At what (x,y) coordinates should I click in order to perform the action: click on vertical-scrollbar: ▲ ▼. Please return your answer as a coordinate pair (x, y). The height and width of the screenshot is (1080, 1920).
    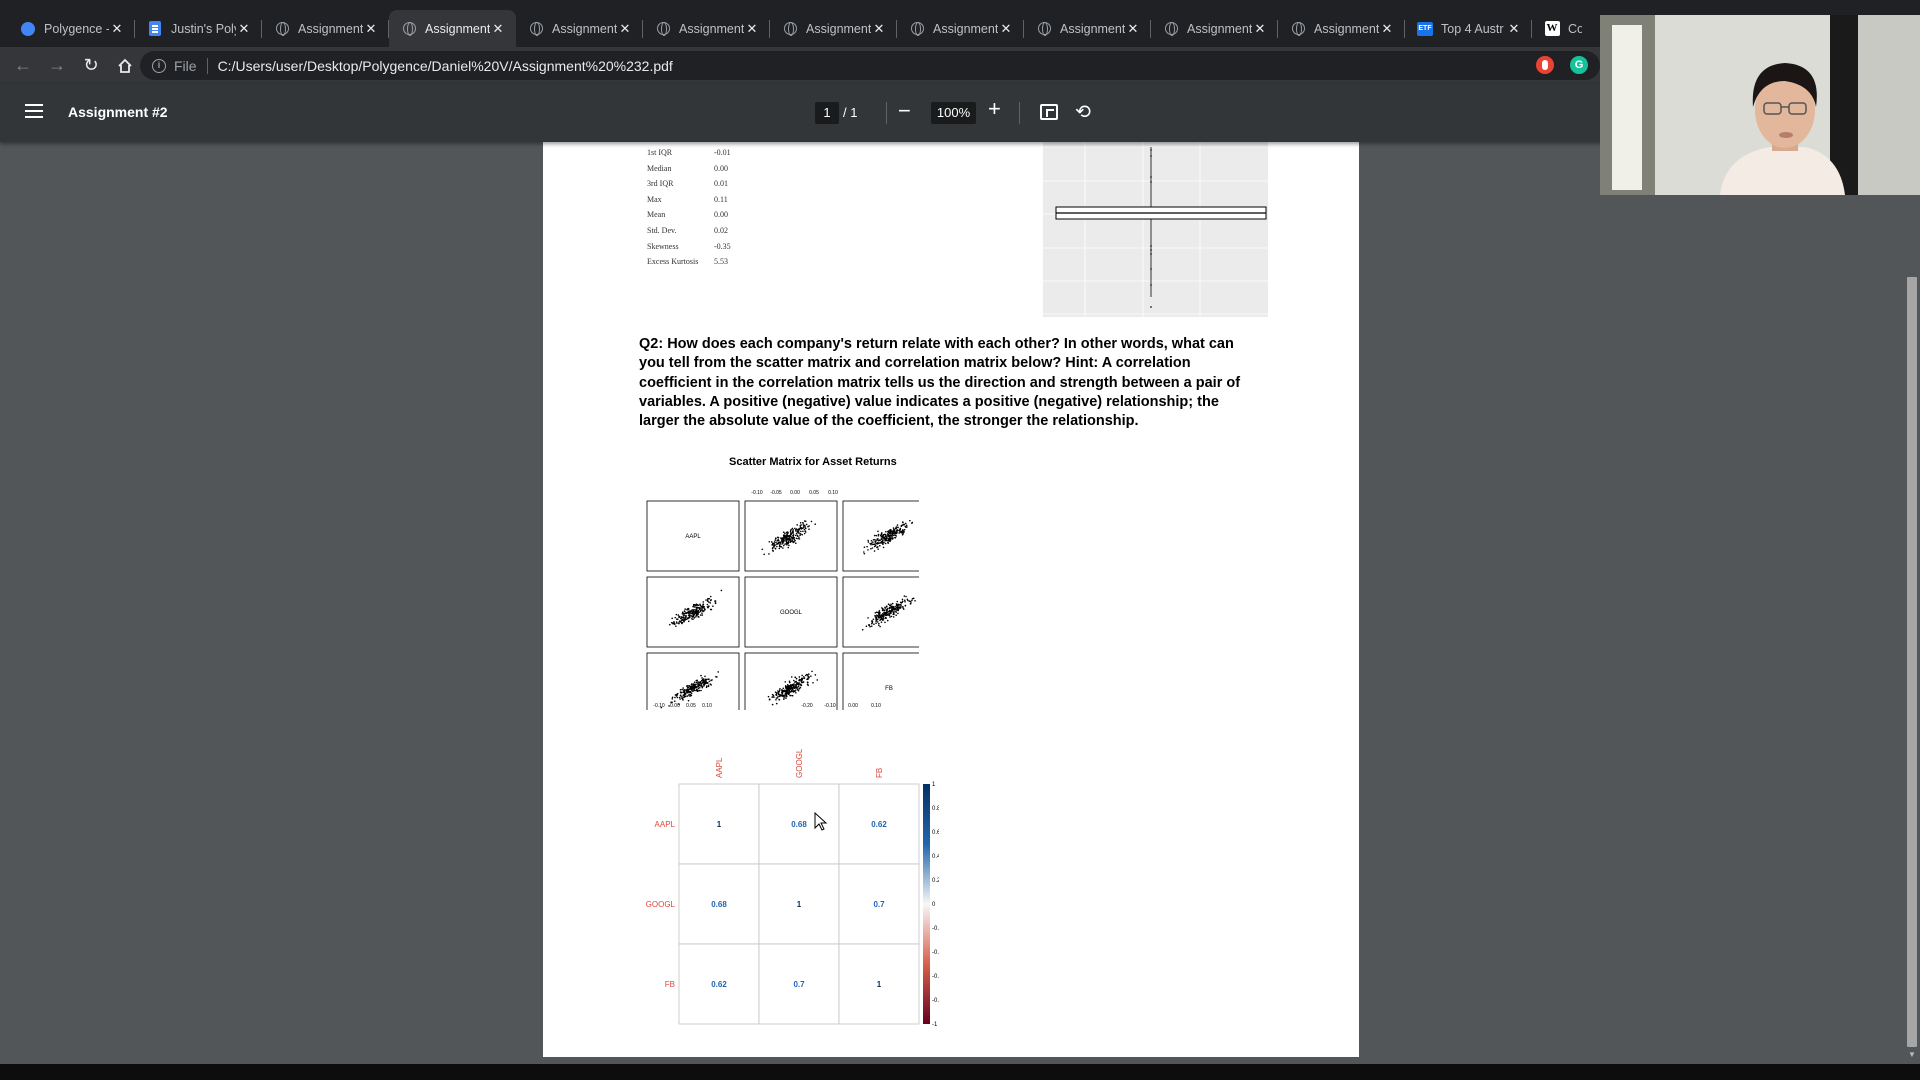
    Looking at the image, I should click on (1912, 603).